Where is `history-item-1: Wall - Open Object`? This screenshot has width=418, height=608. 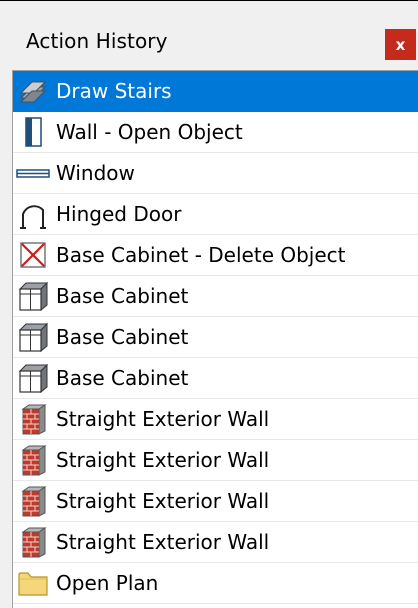 history-item-1: Wall - Open Object is located at coordinates (215, 132).